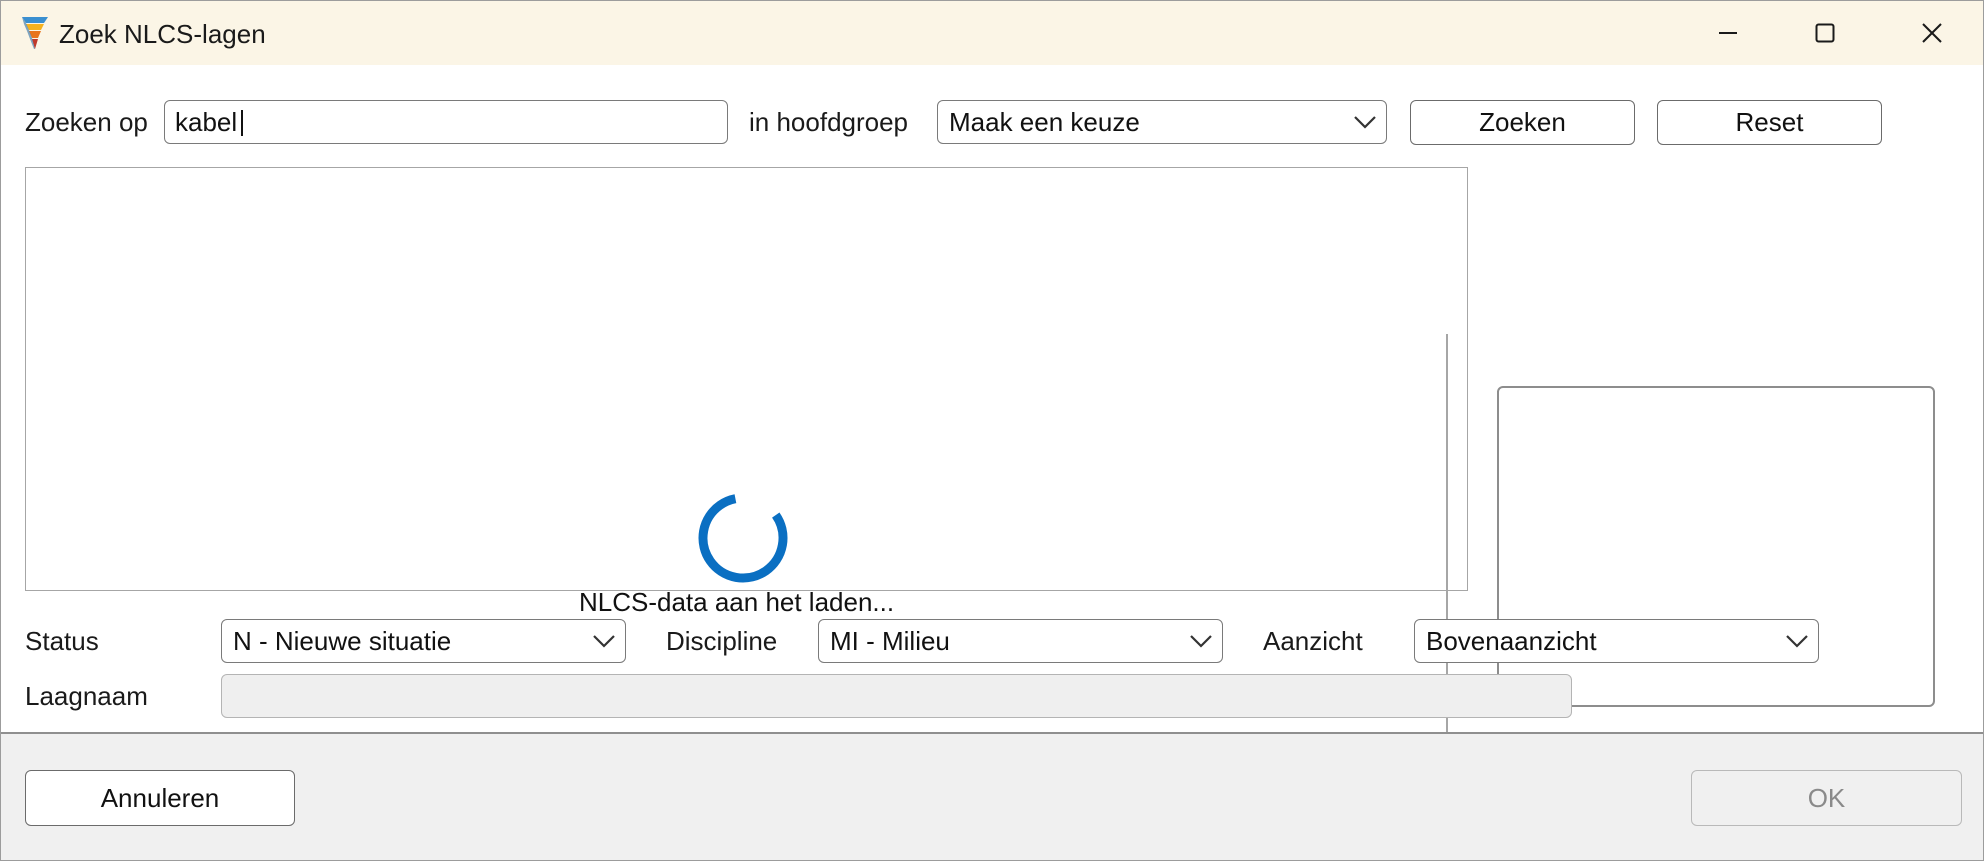 This screenshot has height=863, width=1986. I want to click on aanzicht-select: Bovenaanzicht, so click(1616, 641).